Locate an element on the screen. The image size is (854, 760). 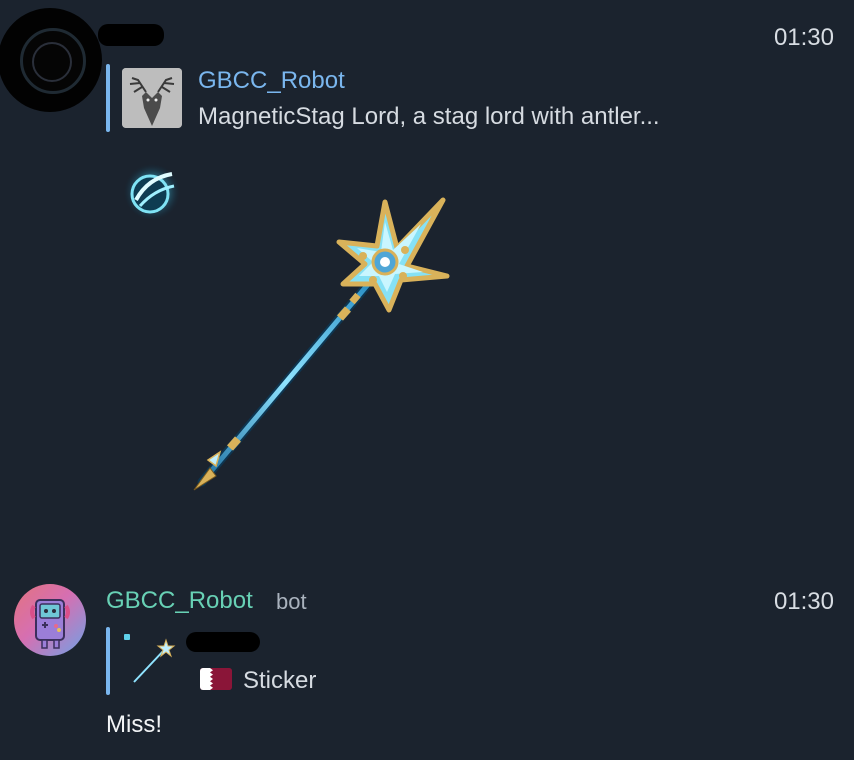
magnetic-emblem-icon is located at coordinates (154, 192).